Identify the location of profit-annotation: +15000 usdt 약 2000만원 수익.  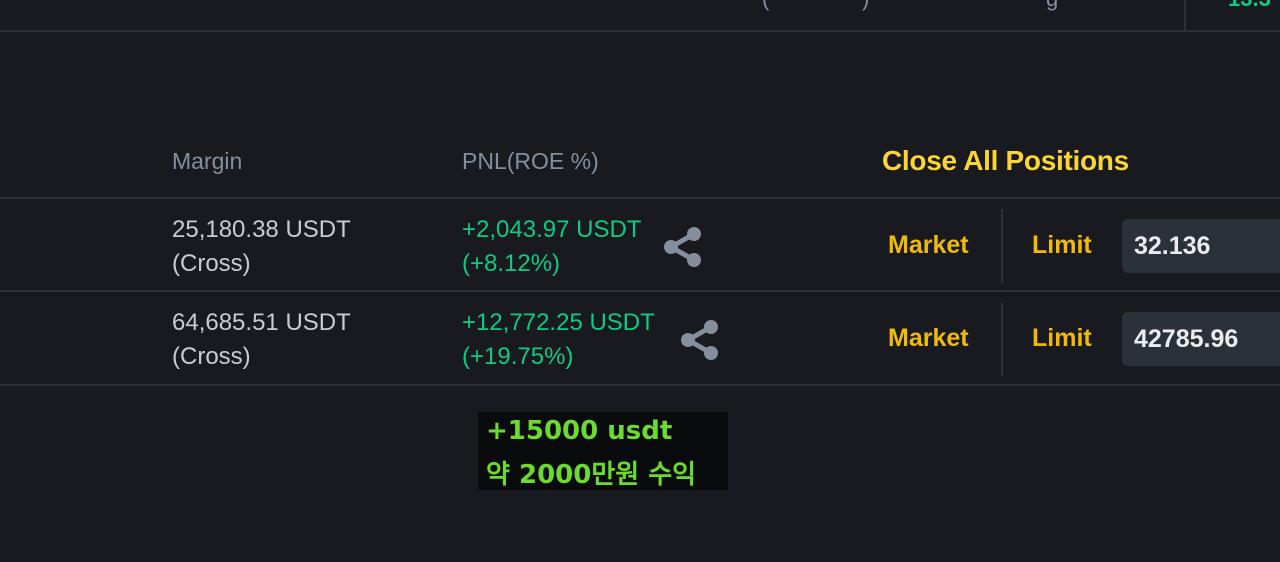
(603, 451).